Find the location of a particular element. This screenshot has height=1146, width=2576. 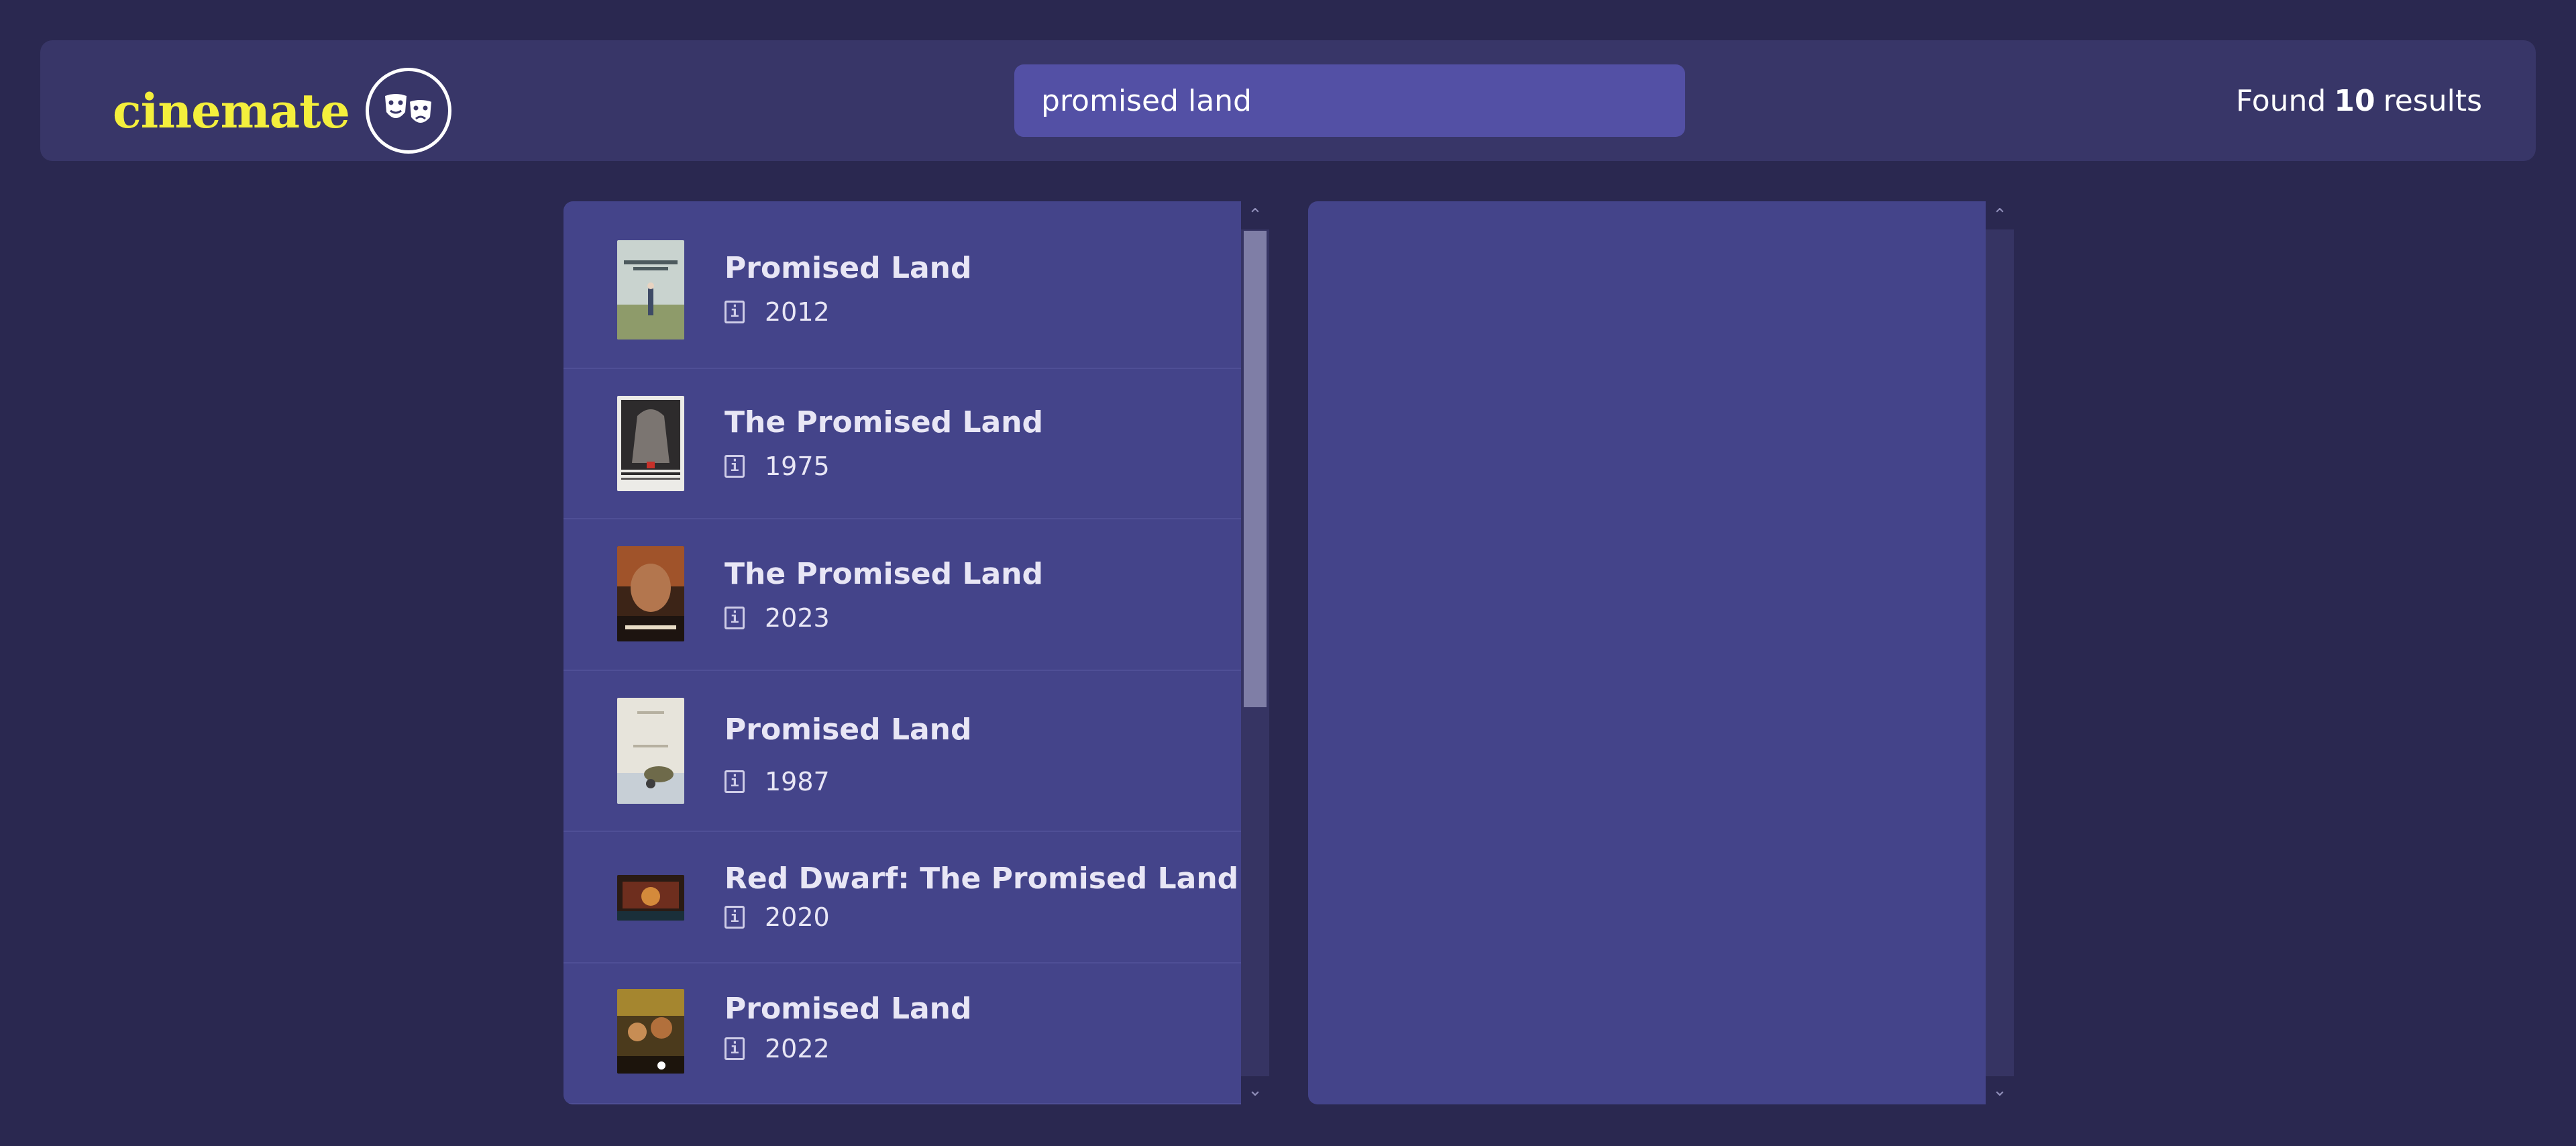

list-item: Promised Land i 2012 is located at coordinates (902, 285).